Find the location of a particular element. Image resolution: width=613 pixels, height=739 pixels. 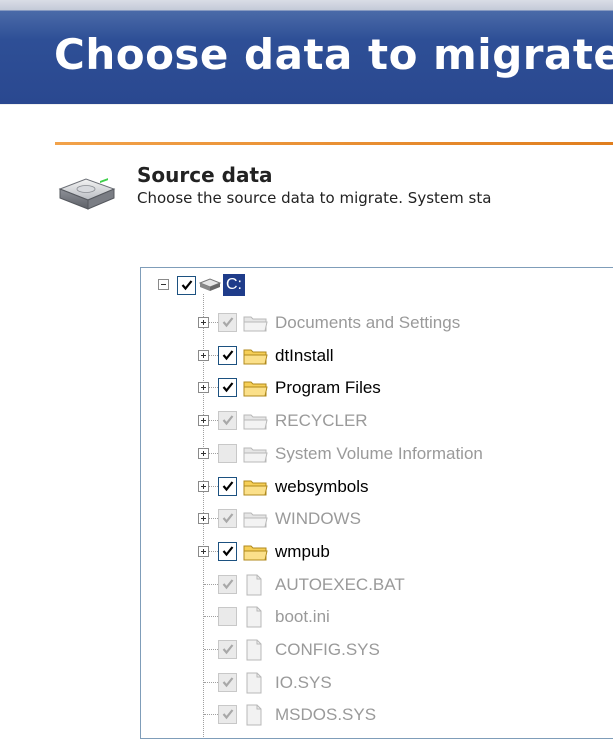

tree-item-label: IO.SYS is located at coordinates (303, 683).